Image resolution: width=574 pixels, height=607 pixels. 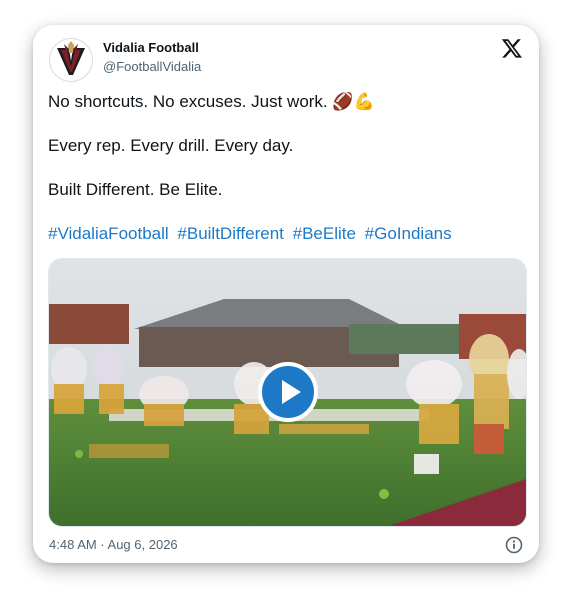 I want to click on hashtag-link: #BuiltDifferent, so click(x=230, y=233).